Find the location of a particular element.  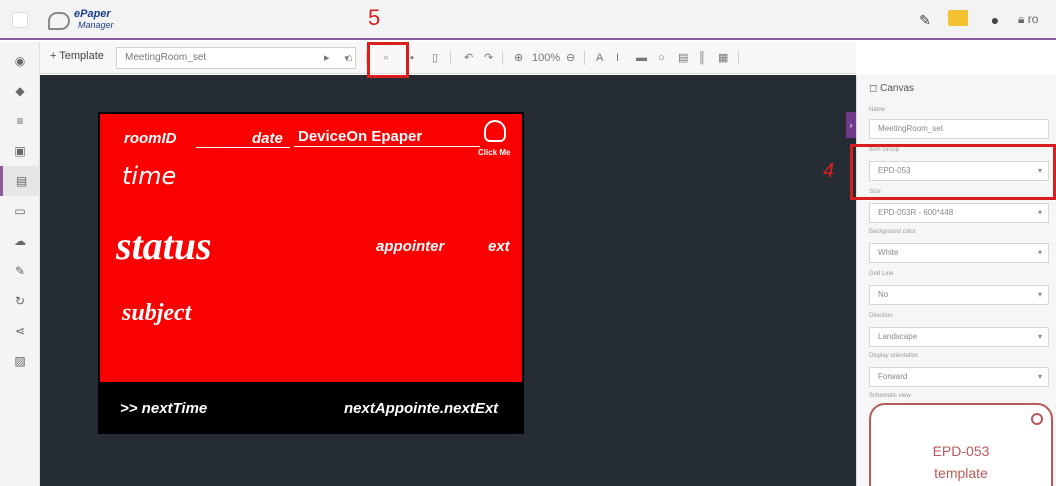

schematic-model: EPD-053 is located at coordinates (961, 451).